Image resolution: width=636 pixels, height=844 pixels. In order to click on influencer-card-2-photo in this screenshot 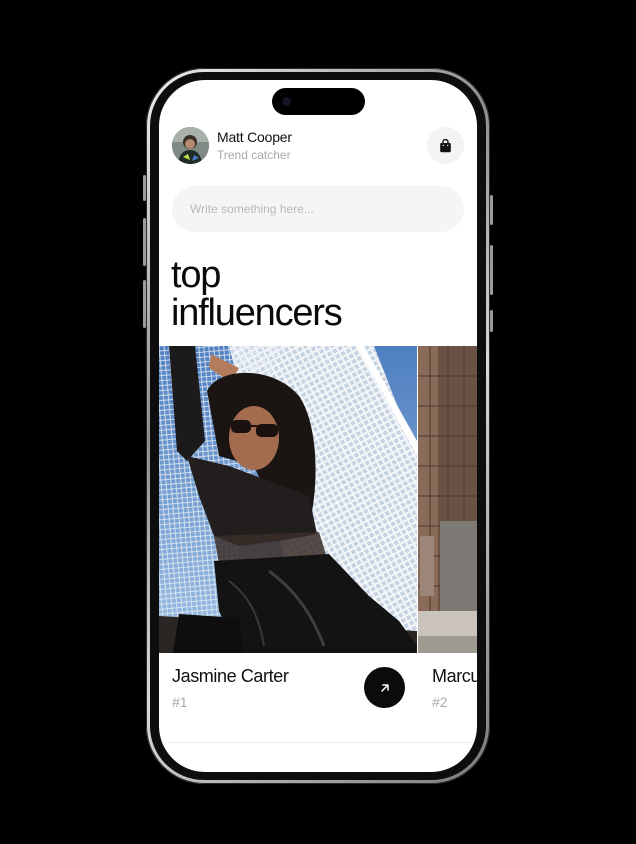, I will do `click(447, 499)`.